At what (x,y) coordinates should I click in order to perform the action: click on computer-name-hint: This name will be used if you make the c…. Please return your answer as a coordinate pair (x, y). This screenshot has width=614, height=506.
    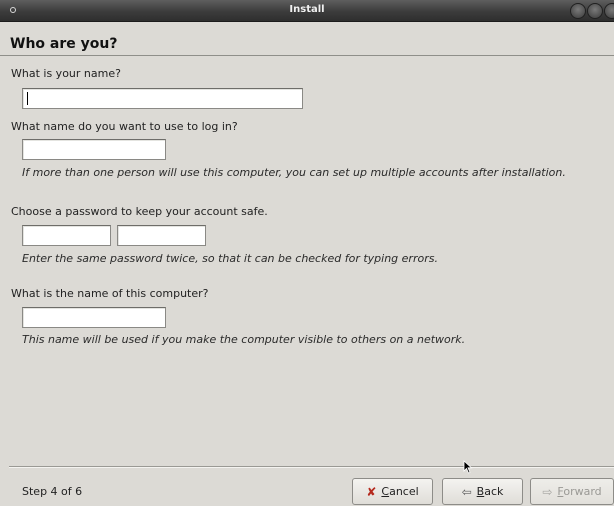
    Looking at the image, I should click on (244, 339).